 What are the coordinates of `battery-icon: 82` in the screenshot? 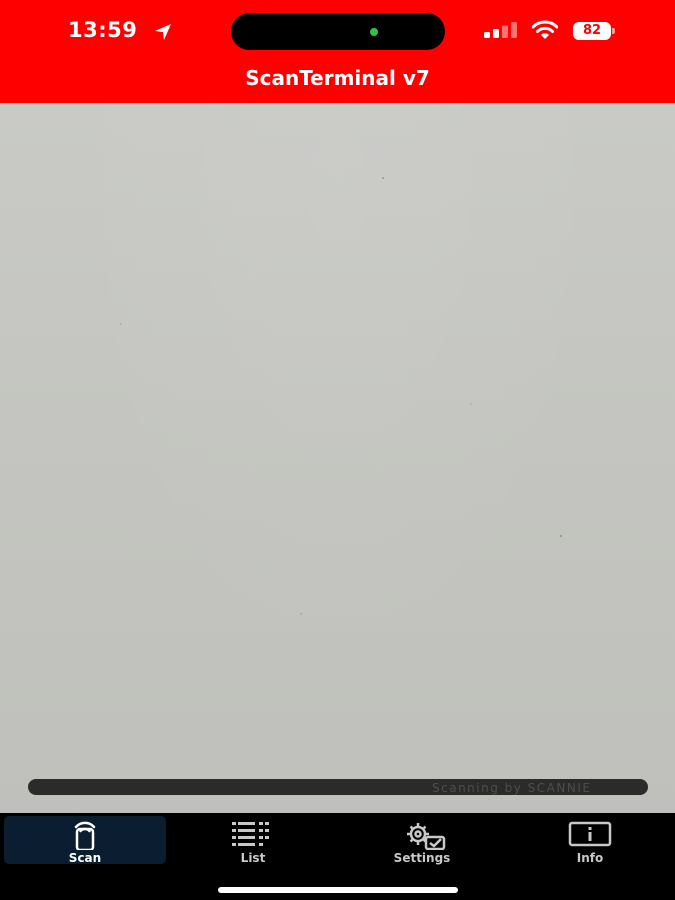 It's located at (594, 31).